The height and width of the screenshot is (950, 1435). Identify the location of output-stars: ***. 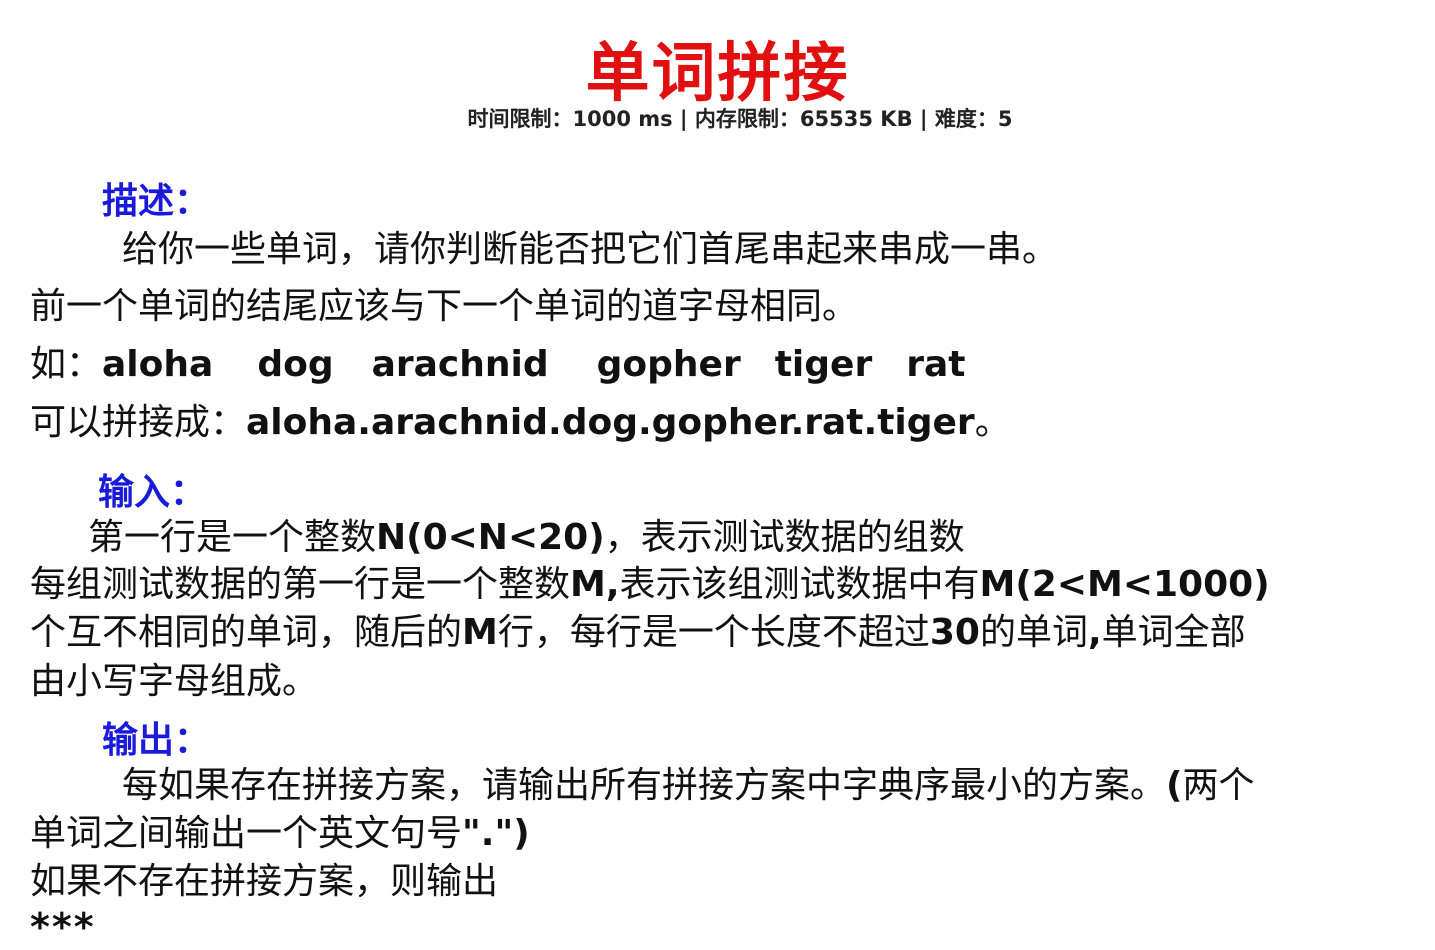
(63, 927).